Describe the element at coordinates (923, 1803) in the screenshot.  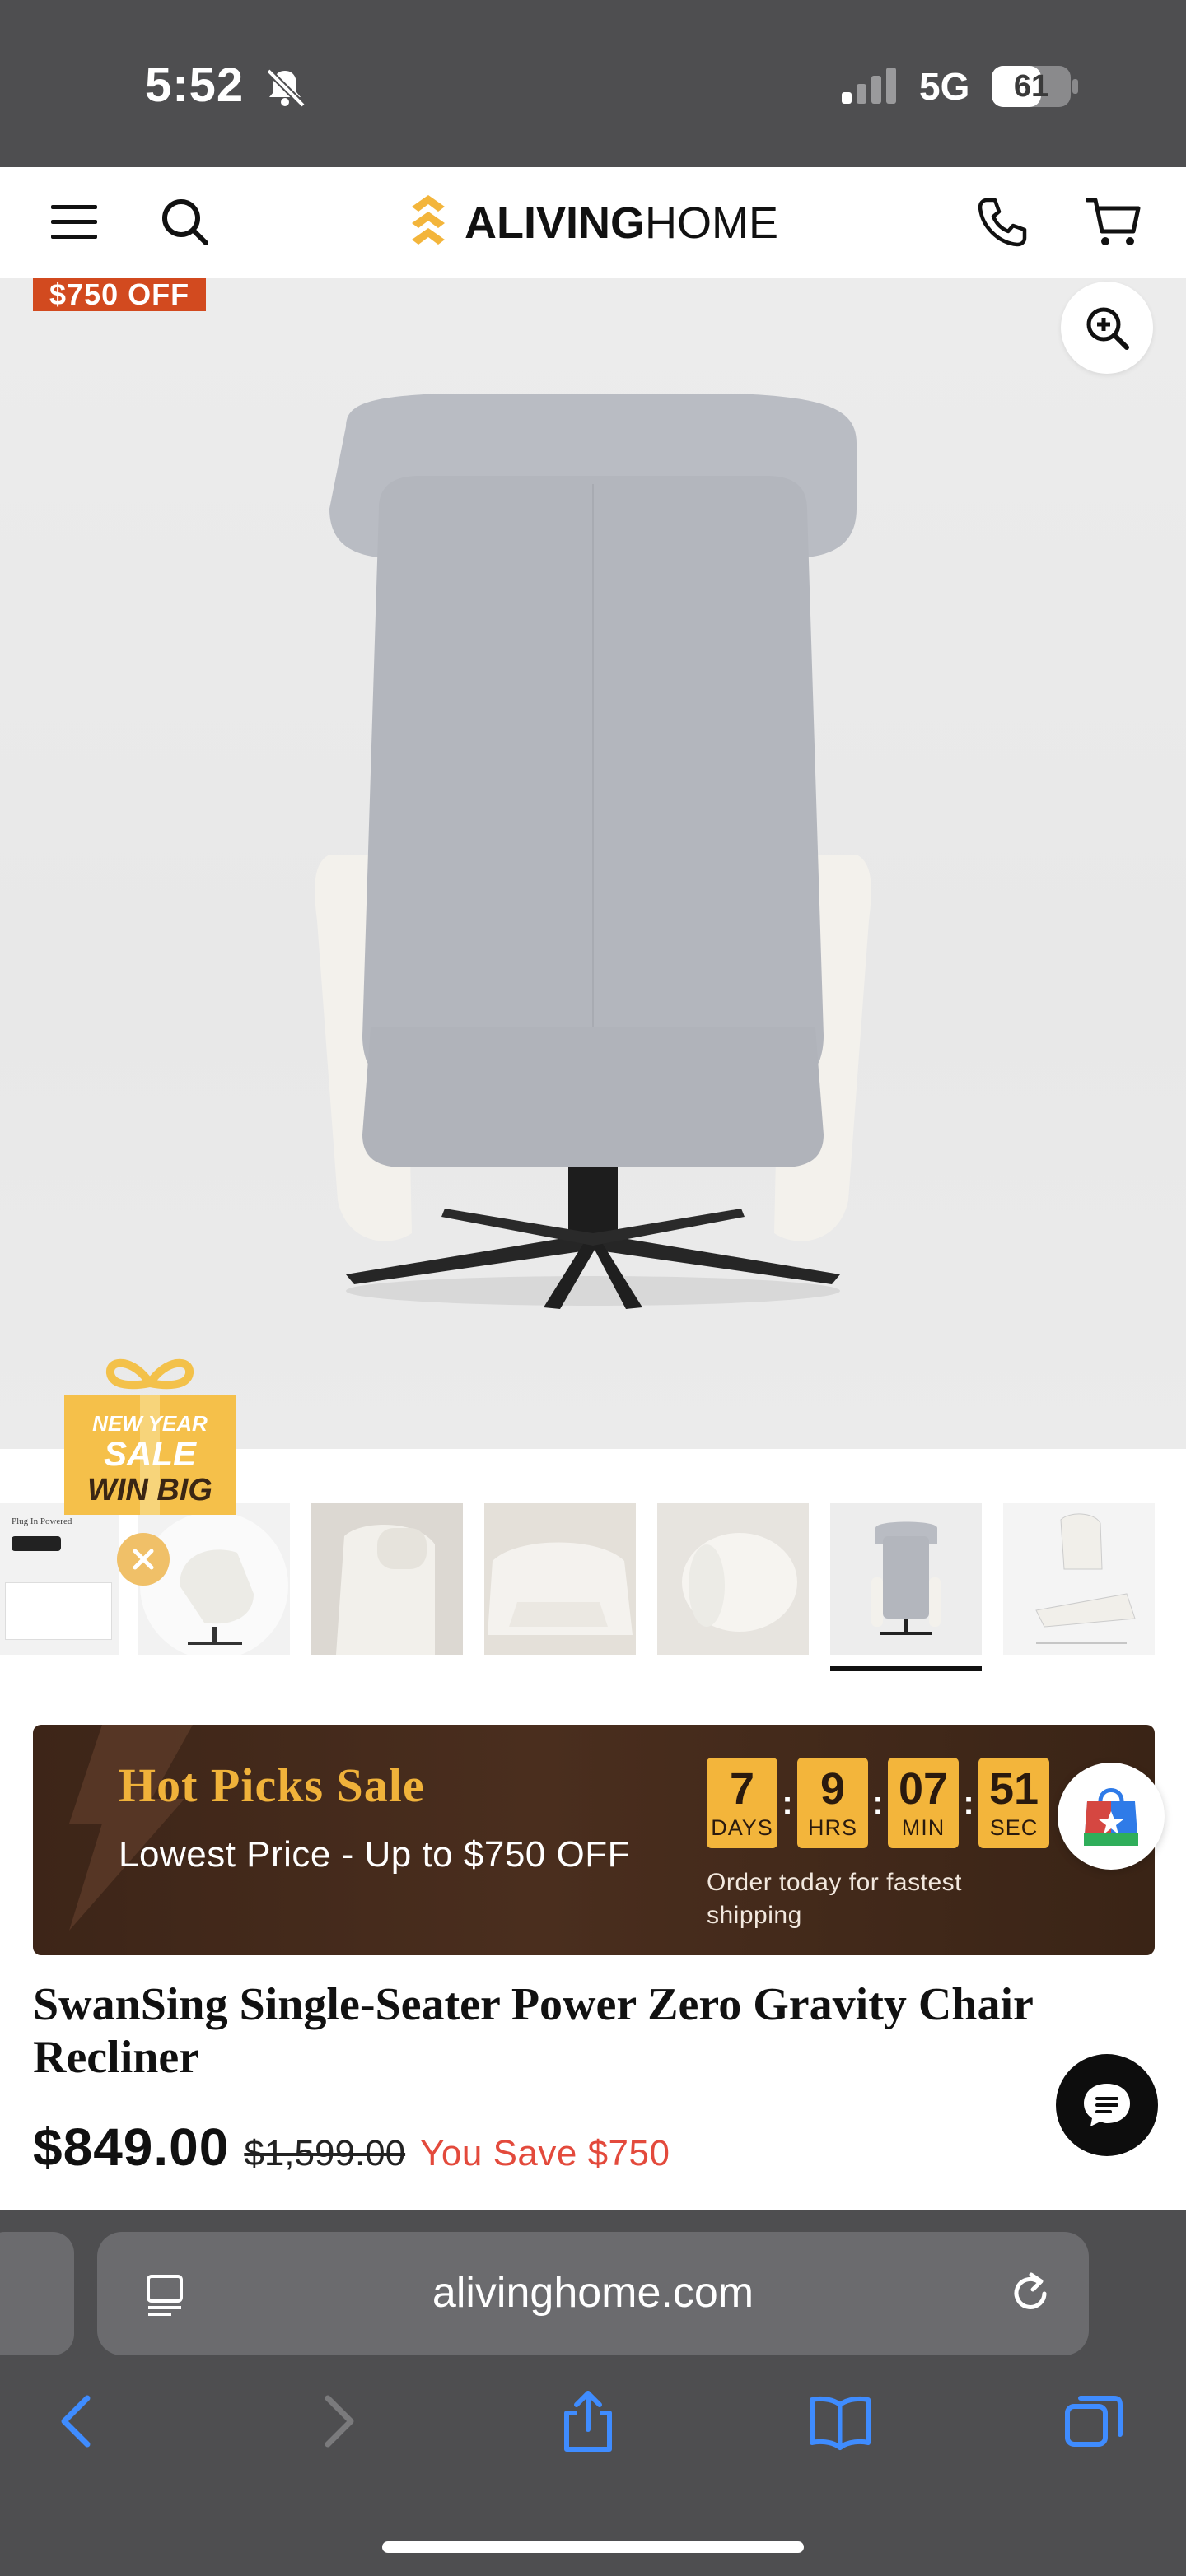
I see `countdown-minutes: 07 MIN` at that location.